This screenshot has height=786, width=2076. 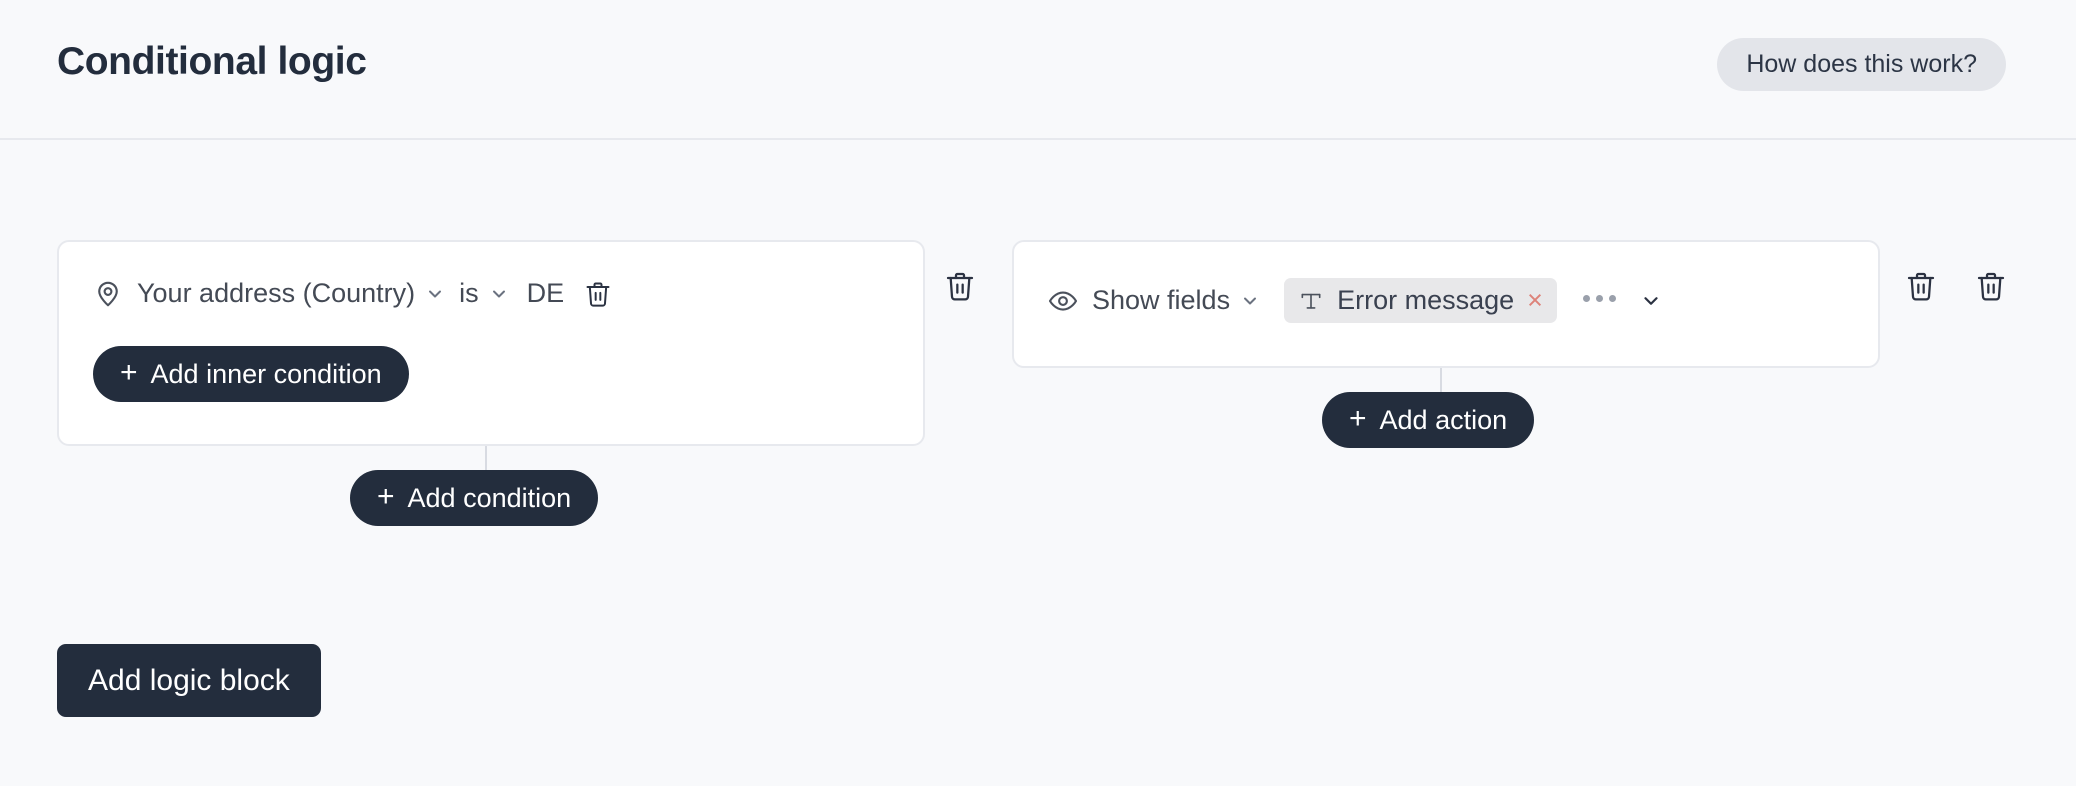 I want to click on action-row: Show fields Error message ×, so click(x=1355, y=300).